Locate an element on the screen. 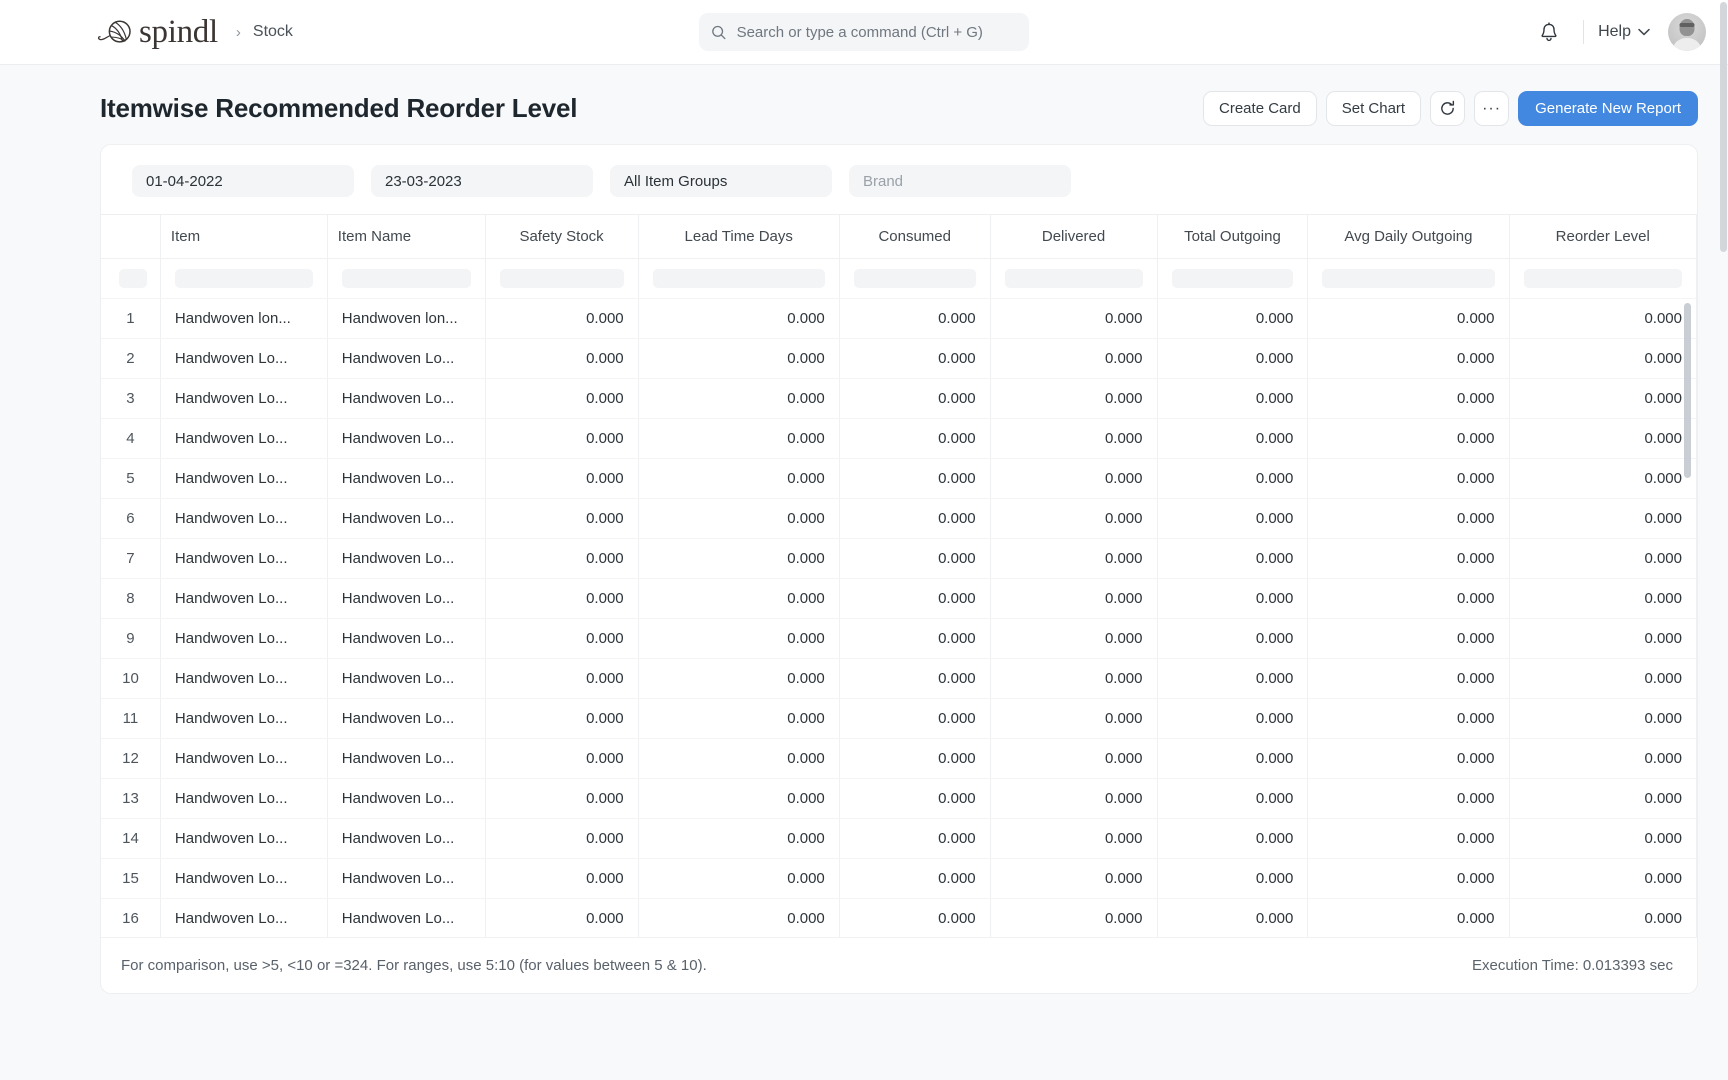 Image resolution: width=1728 pixels, height=1080 pixels. refresh-button is located at coordinates (1448, 108).